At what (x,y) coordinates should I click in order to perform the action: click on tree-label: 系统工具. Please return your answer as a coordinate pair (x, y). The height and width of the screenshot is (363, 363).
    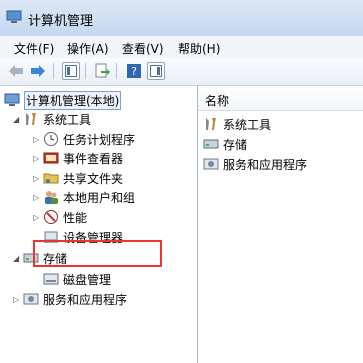
    Looking at the image, I should click on (67, 119).